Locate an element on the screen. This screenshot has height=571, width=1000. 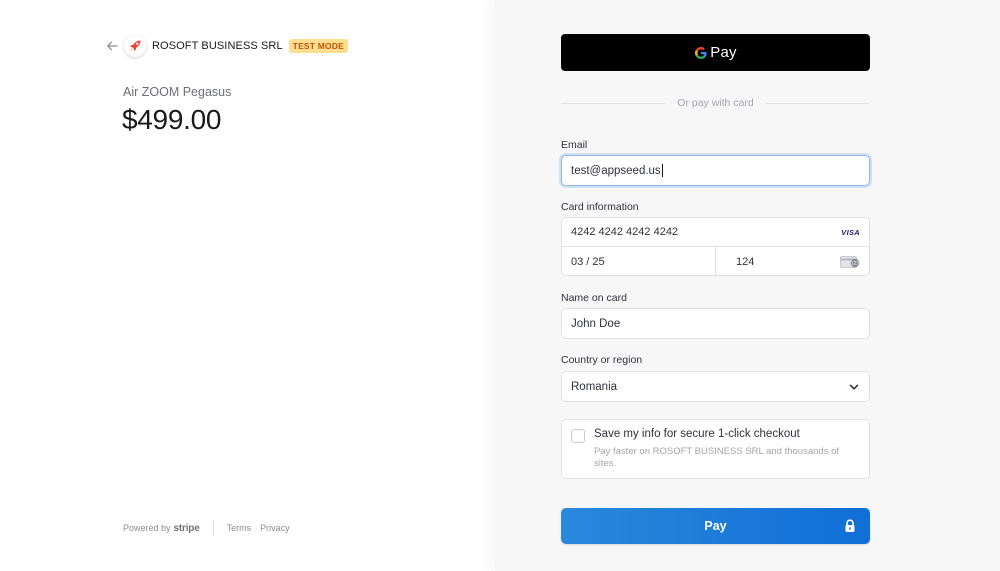
arrow-left-icon is located at coordinates (112, 46).